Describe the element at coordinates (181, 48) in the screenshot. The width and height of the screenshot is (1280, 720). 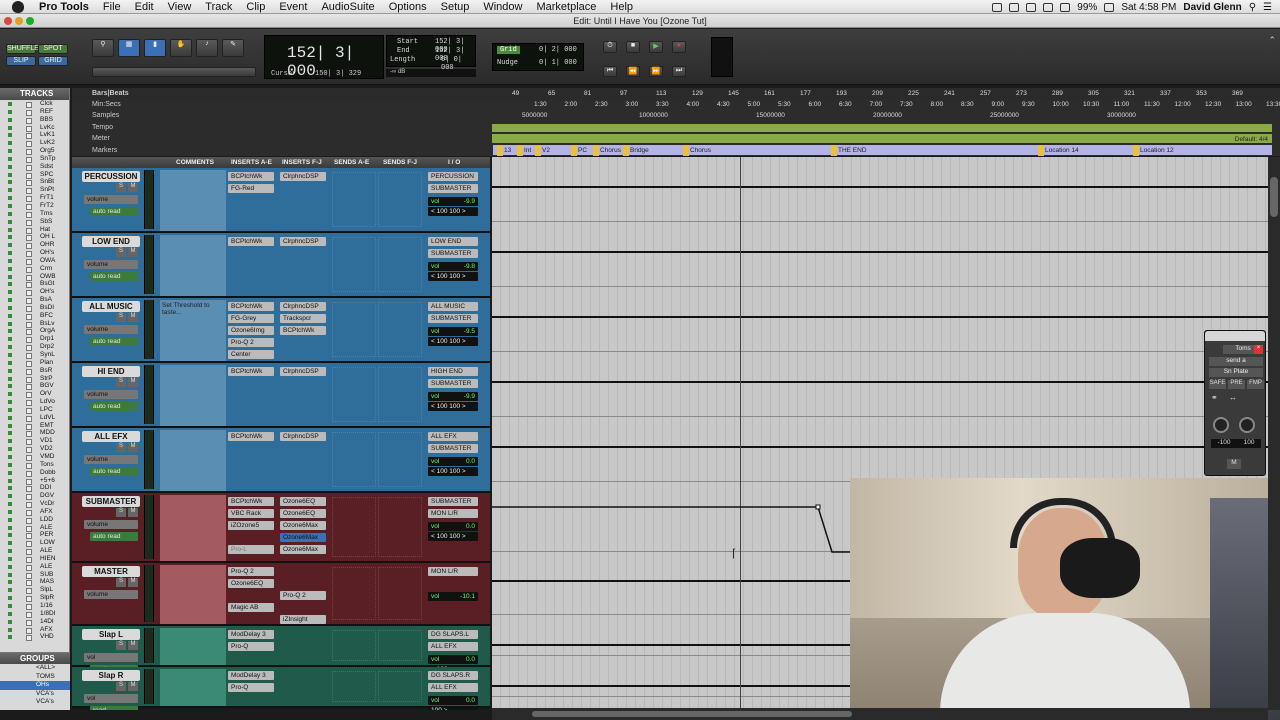
I see `grabber-tool-icon: ✋` at that location.